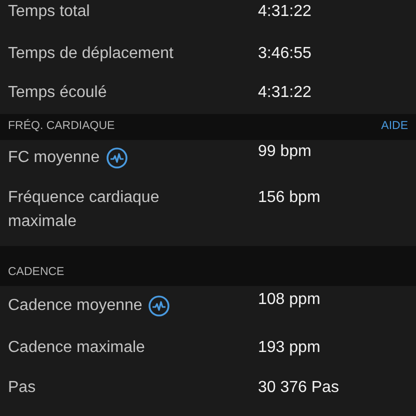  I want to click on section-header: FRÉQ. CARDIAQUE, so click(61, 126).